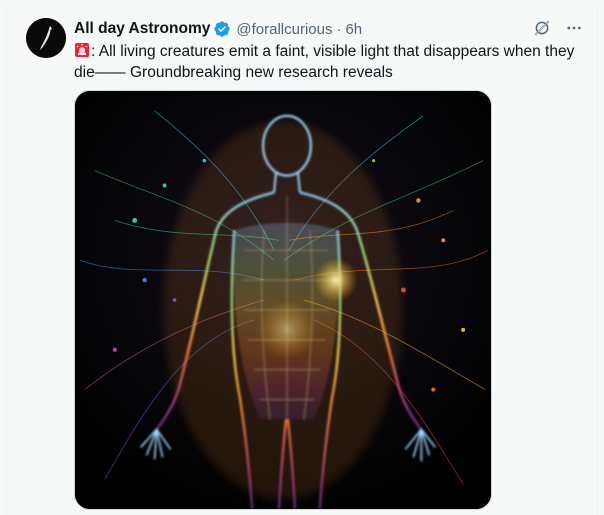 This screenshot has height=515, width=604. What do you see at coordinates (222, 29) in the screenshot?
I see `verified-badge-icon` at bounding box center [222, 29].